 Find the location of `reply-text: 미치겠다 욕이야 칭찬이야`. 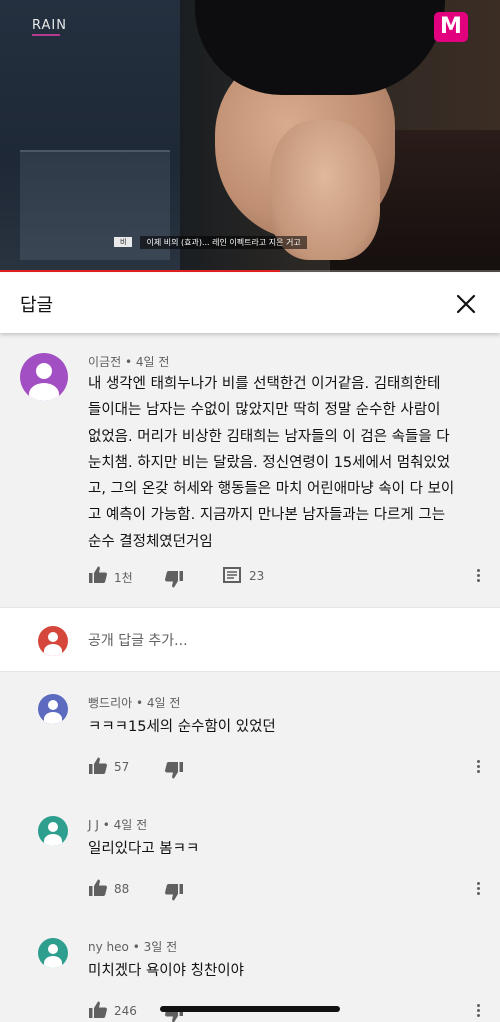

reply-text: 미치겠다 욕이야 칭찬이야 is located at coordinates (166, 971).